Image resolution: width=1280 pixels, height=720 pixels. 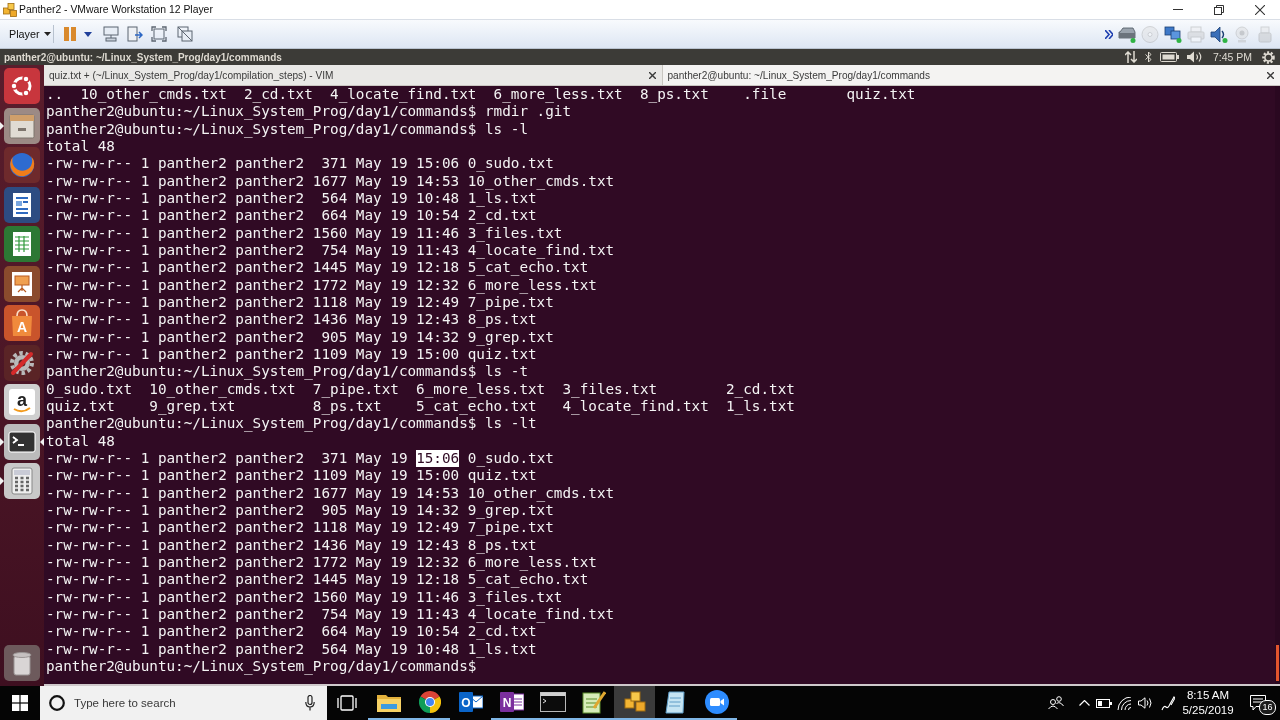 What do you see at coordinates (716, 702) in the screenshot?
I see `video-camera-icon` at bounding box center [716, 702].